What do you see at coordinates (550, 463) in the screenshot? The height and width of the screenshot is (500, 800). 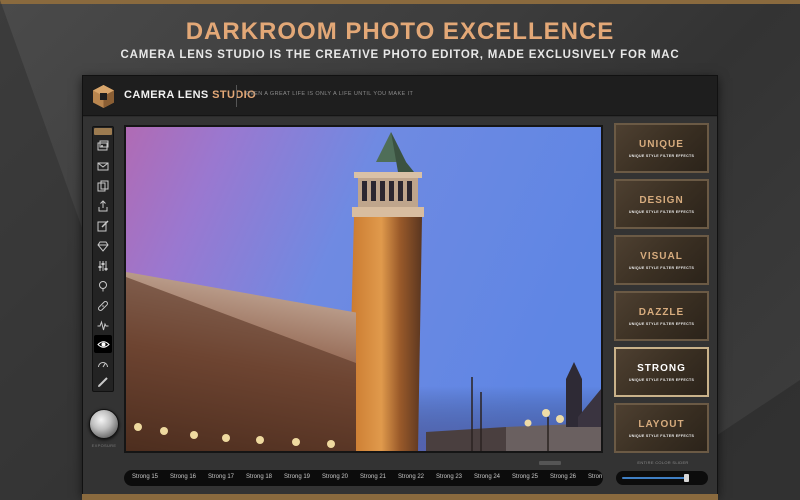 I see `preset-strip-handle` at bounding box center [550, 463].